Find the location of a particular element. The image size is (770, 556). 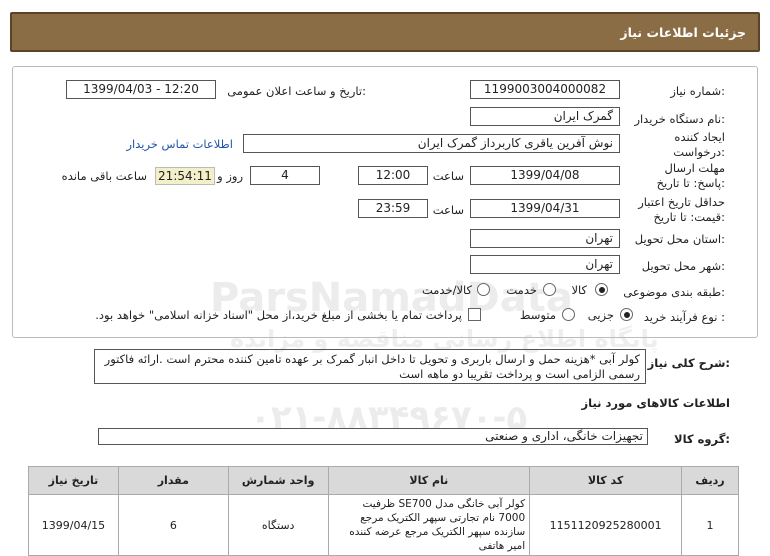

announce-field: 1399/04/03 - 12:20 is located at coordinates (141, 89).